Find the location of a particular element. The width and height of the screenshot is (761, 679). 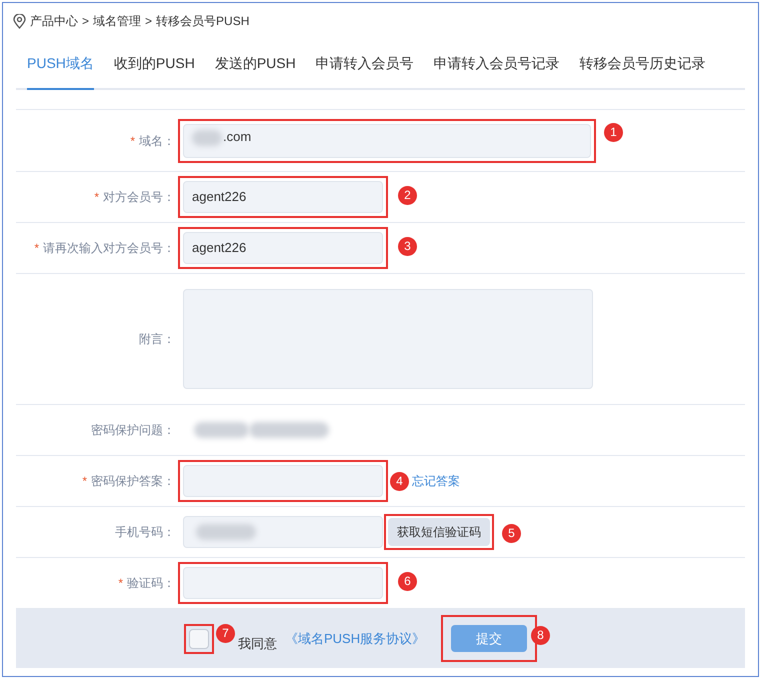

forgot-answer-link: 忘记答案 is located at coordinates (436, 481).